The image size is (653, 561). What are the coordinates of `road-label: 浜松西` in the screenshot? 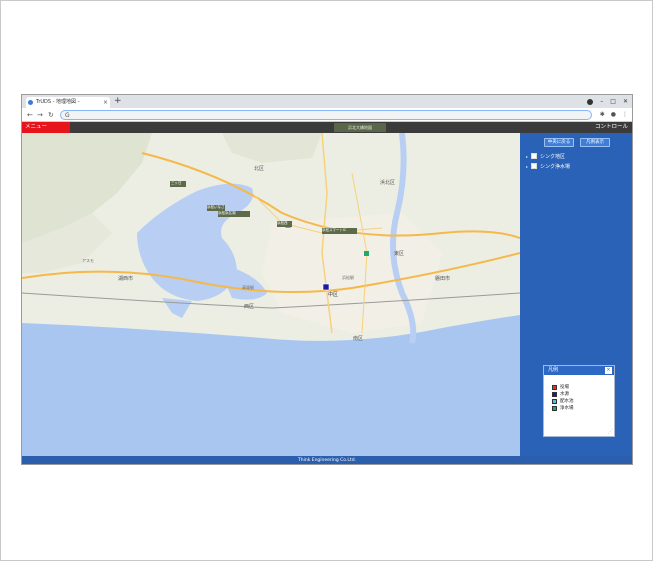 It's located at (282, 223).